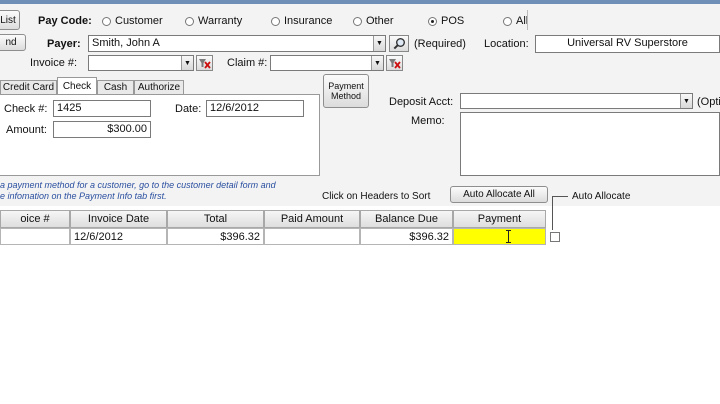 This screenshot has height=404, width=720. What do you see at coordinates (440, 44) in the screenshot?
I see `payer-required-note: (Required)` at bounding box center [440, 44].